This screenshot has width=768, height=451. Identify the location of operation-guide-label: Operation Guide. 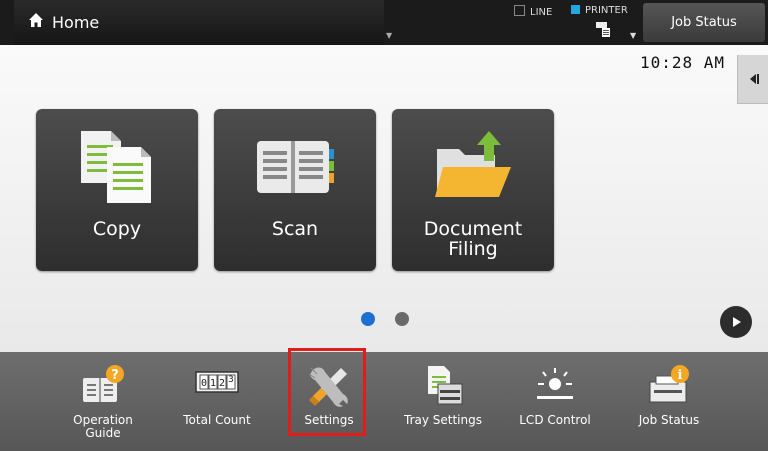
(103, 426).